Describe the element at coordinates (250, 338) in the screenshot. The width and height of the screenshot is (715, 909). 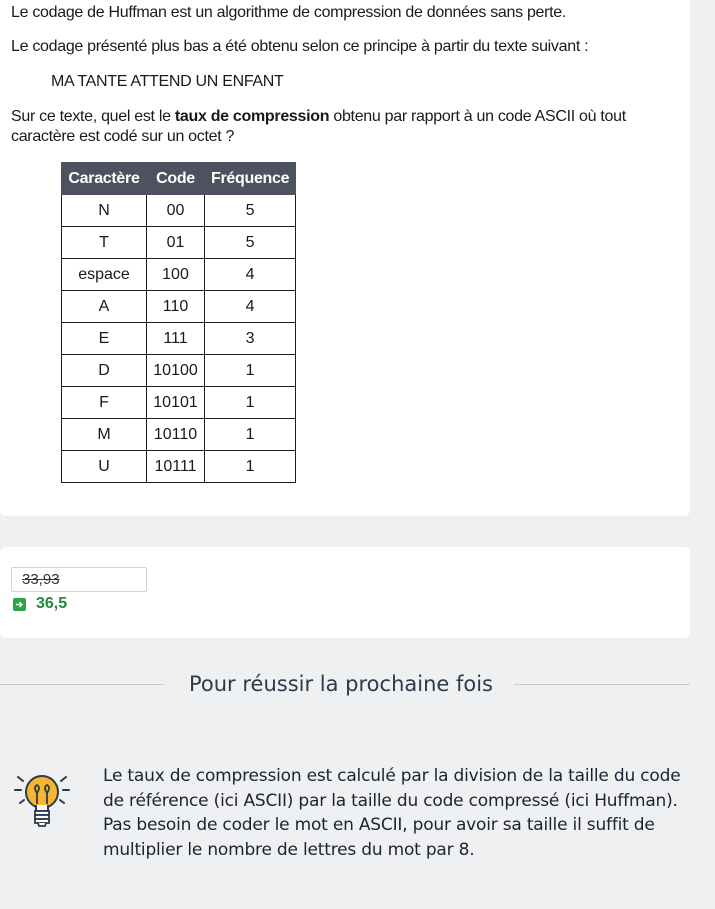
I see `cell-frequence: 3` at that location.